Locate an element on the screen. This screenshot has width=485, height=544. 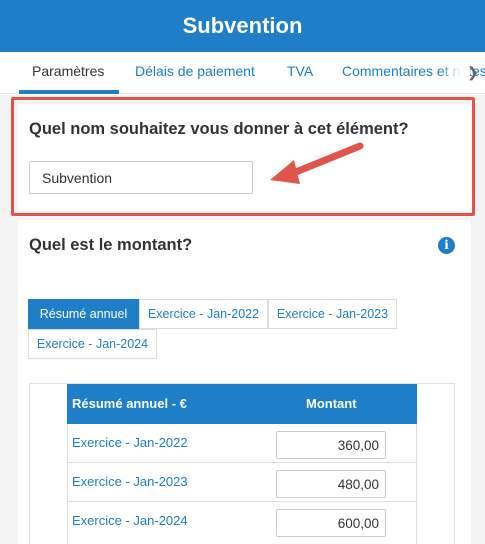
row-label: Exercice - Jan-2024 is located at coordinates (130, 520).